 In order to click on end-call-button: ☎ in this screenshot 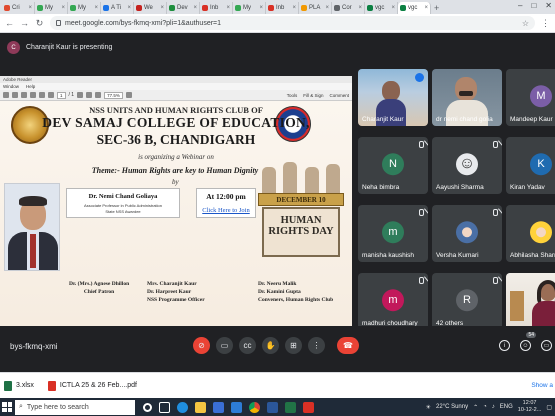, I will do `click(348, 345)`.